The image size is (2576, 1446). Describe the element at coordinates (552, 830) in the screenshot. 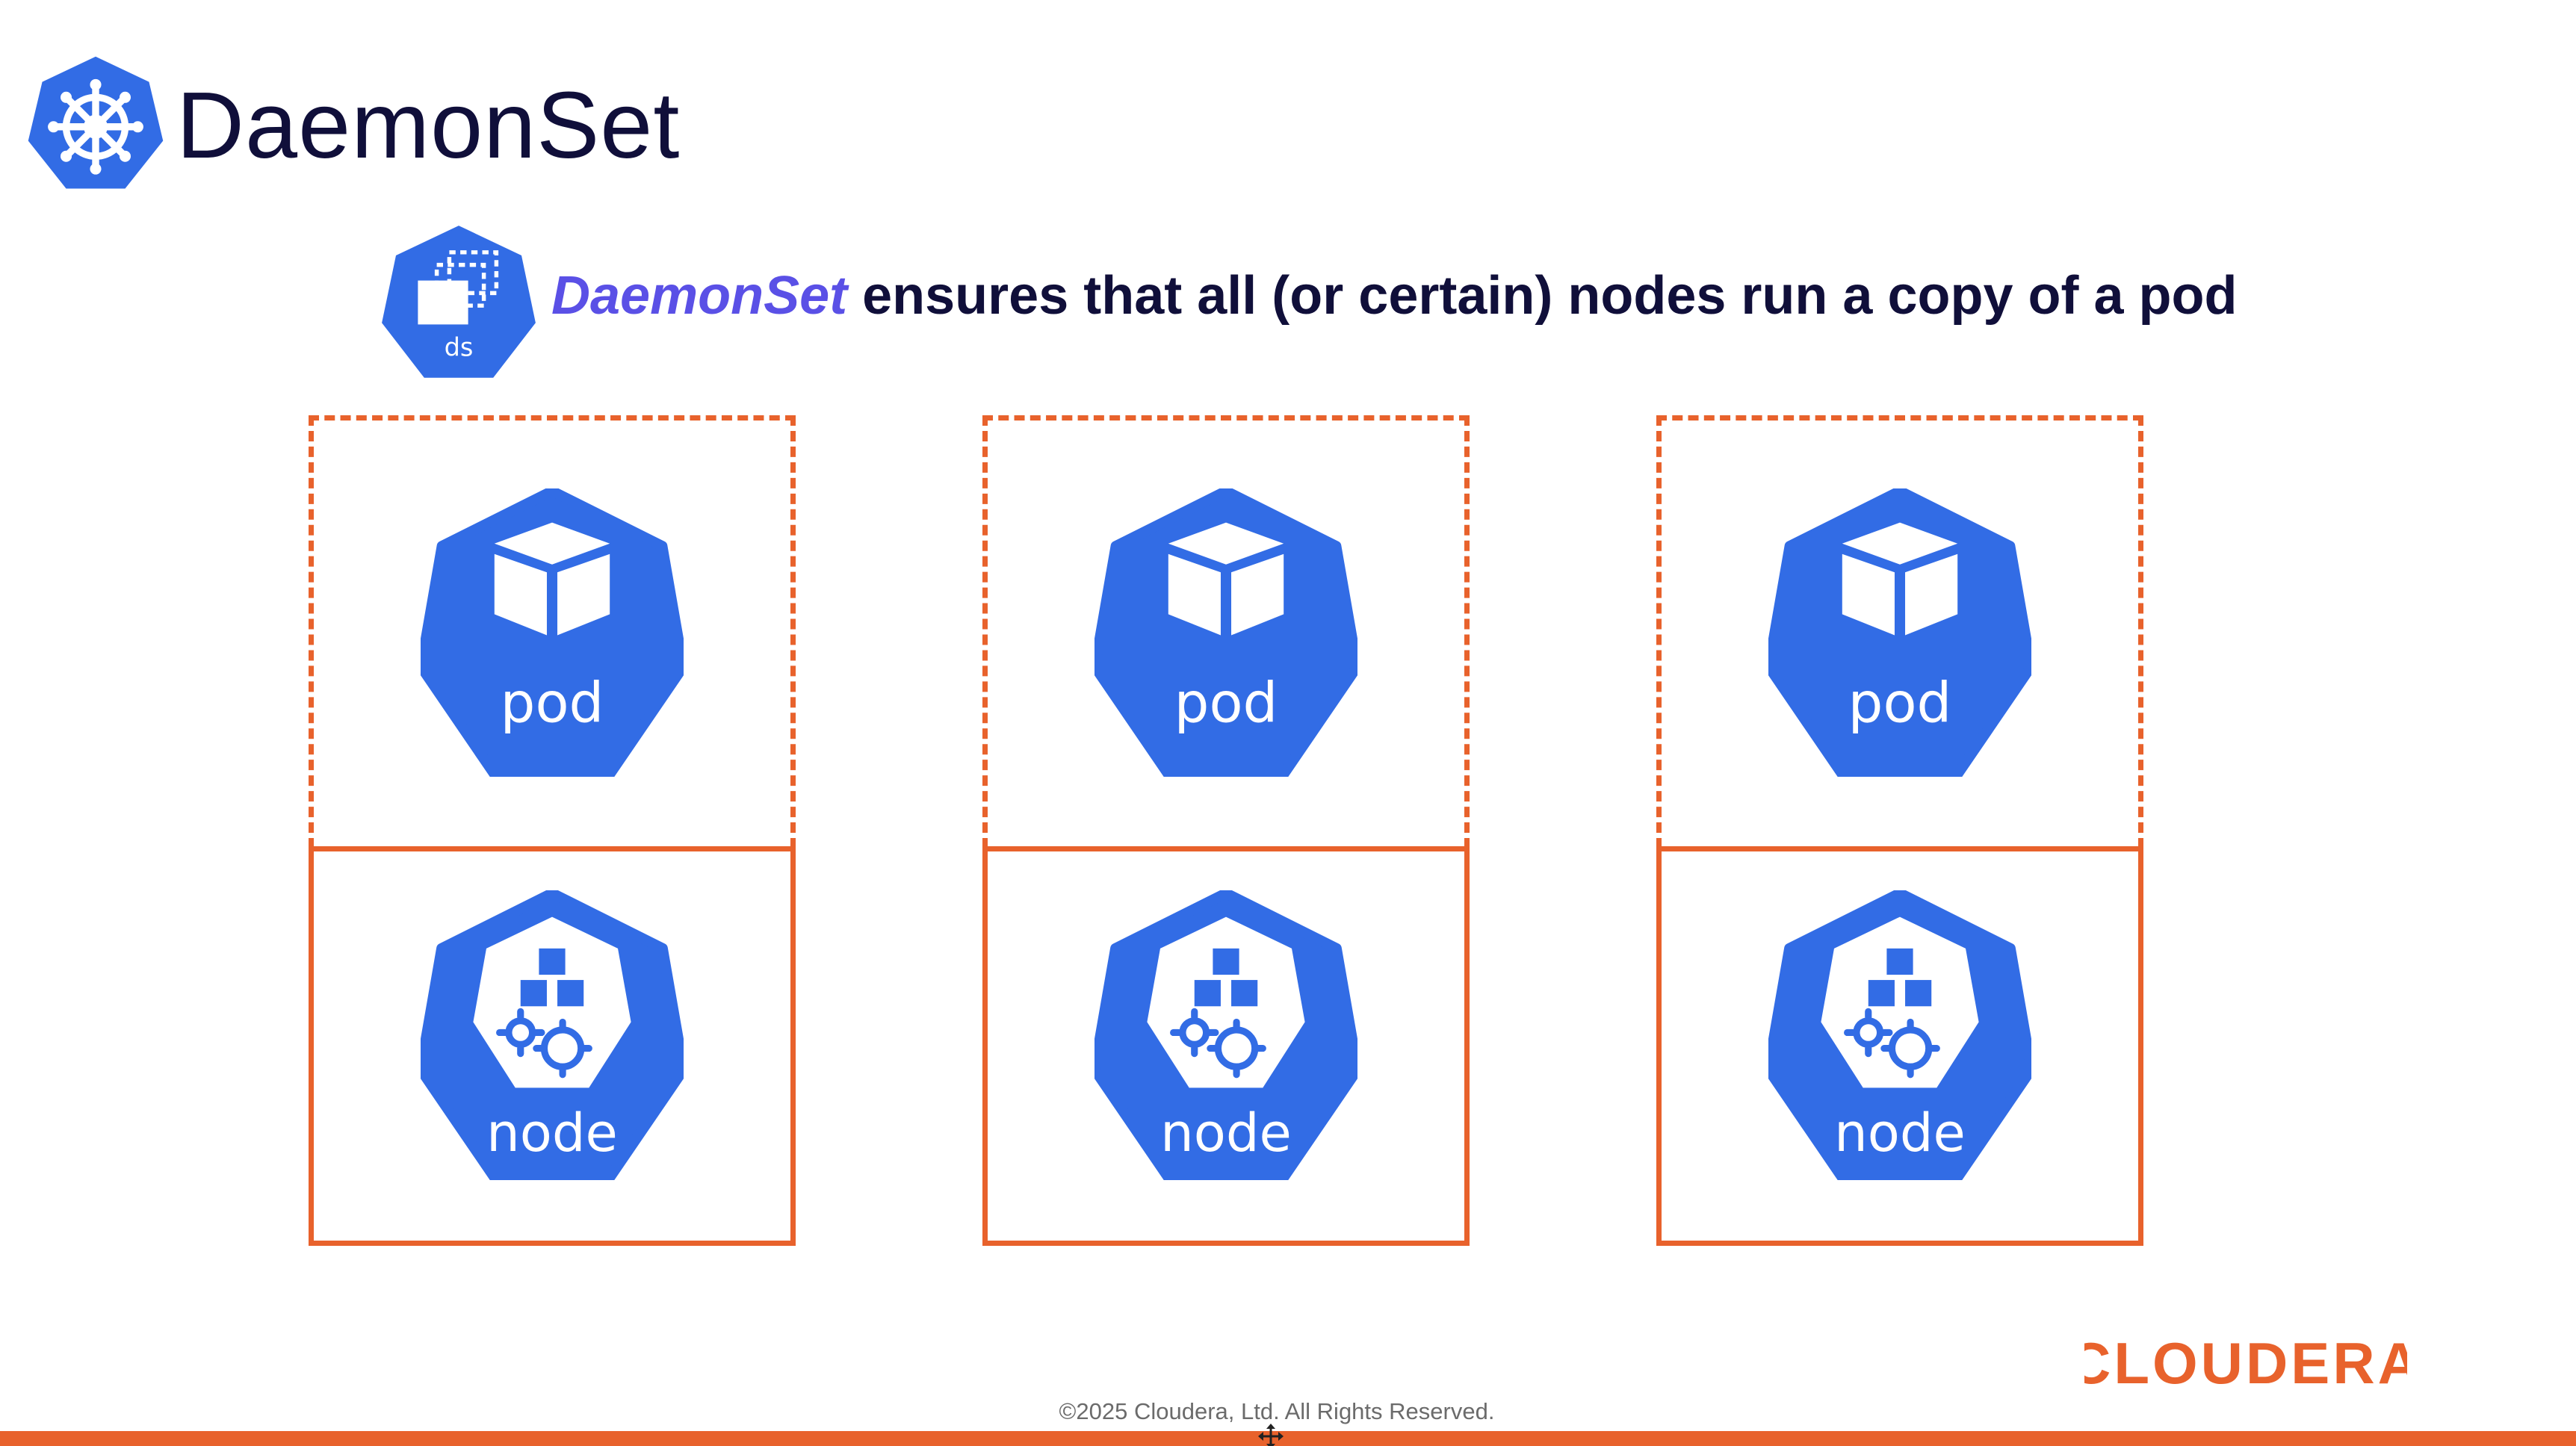

I see `node-column-1: pod node` at that location.